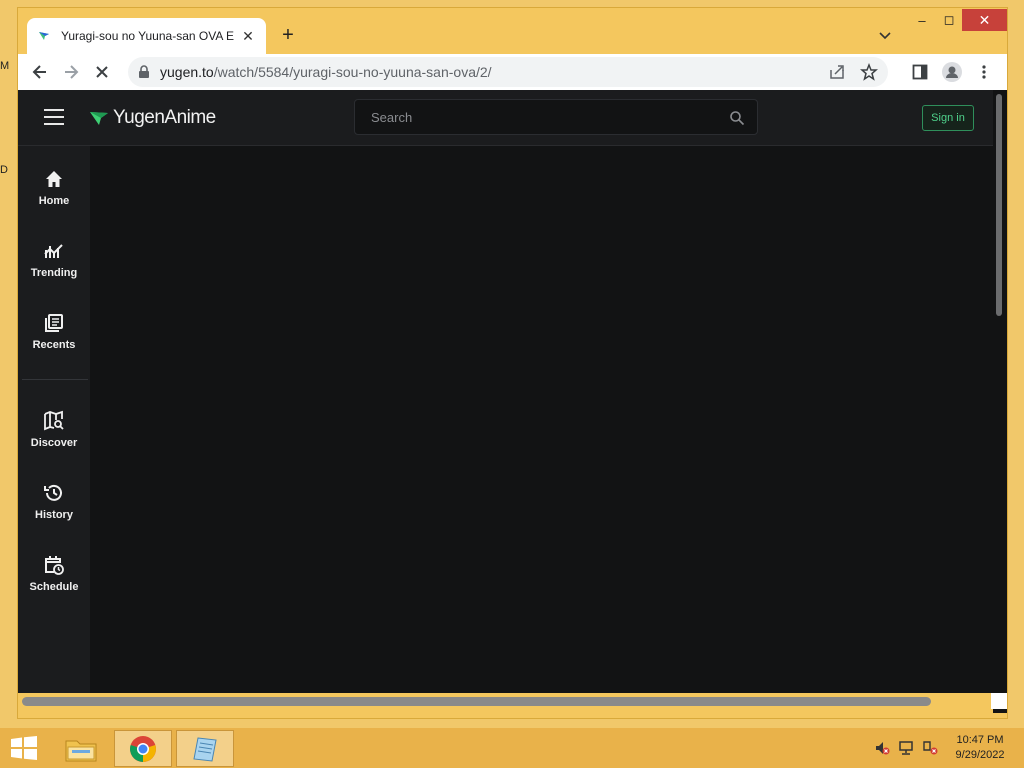  Describe the element at coordinates (5, 66) in the screenshot. I see `desktop-label-m: M` at that location.